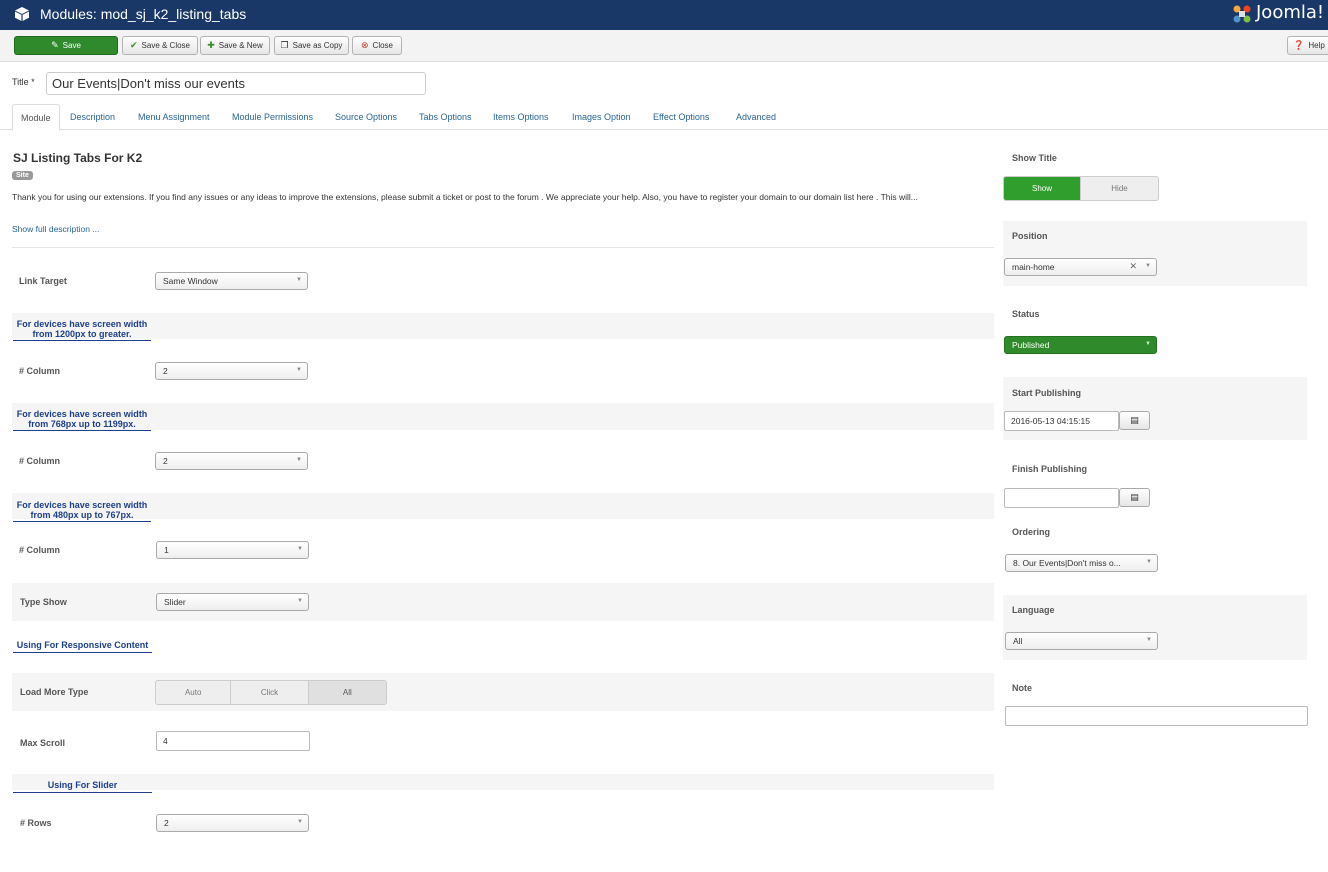 This screenshot has height=872, width=1328. Describe the element at coordinates (1022, 688) in the screenshot. I see `note-label: Note` at that location.